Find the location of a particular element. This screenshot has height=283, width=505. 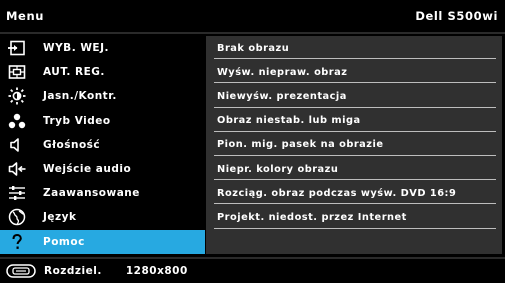

menu-item-volume: Głośność is located at coordinates (102, 145).